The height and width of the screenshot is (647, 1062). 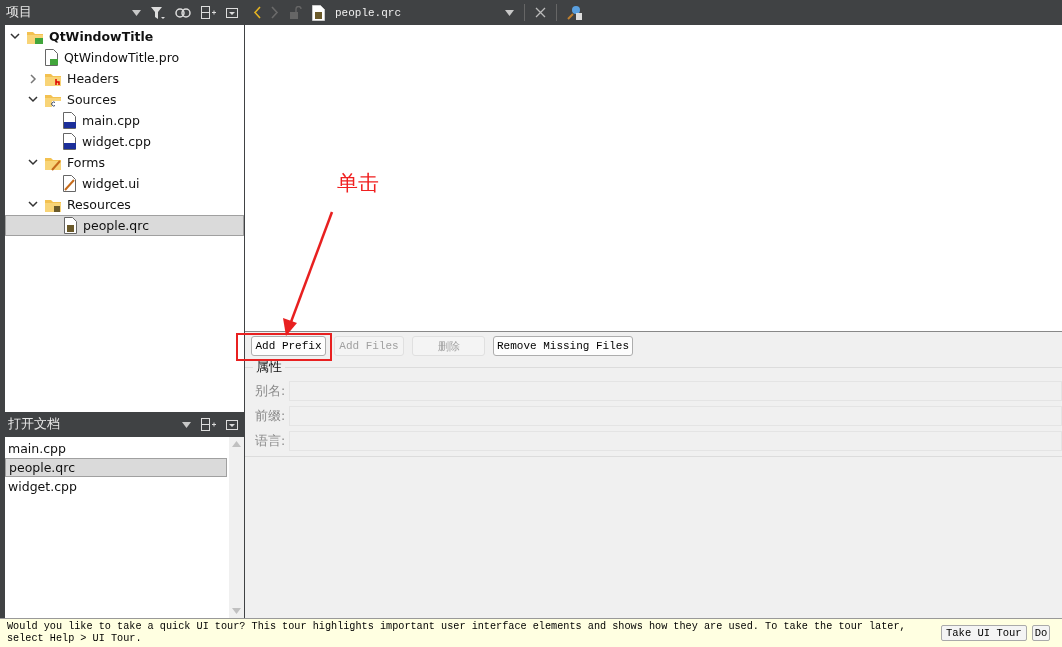 What do you see at coordinates (116, 486) in the screenshot?
I see `document-item: widget.cpp` at bounding box center [116, 486].